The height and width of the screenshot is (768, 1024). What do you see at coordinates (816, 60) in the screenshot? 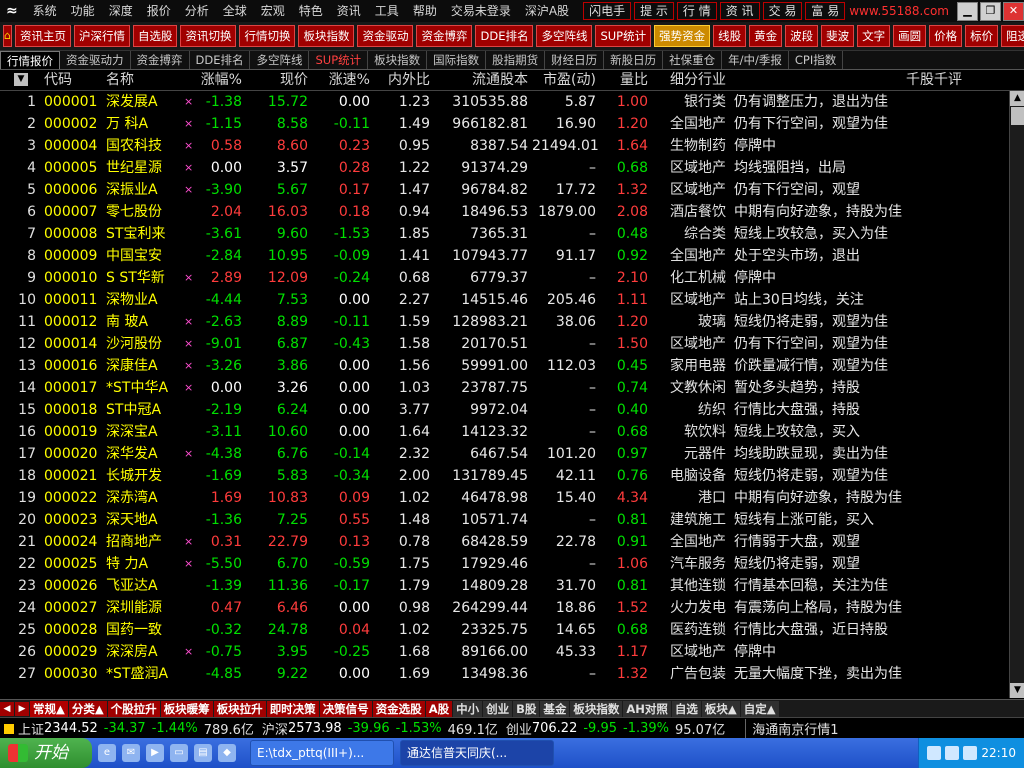
I see `tab-item: CPI指数` at bounding box center [816, 60].